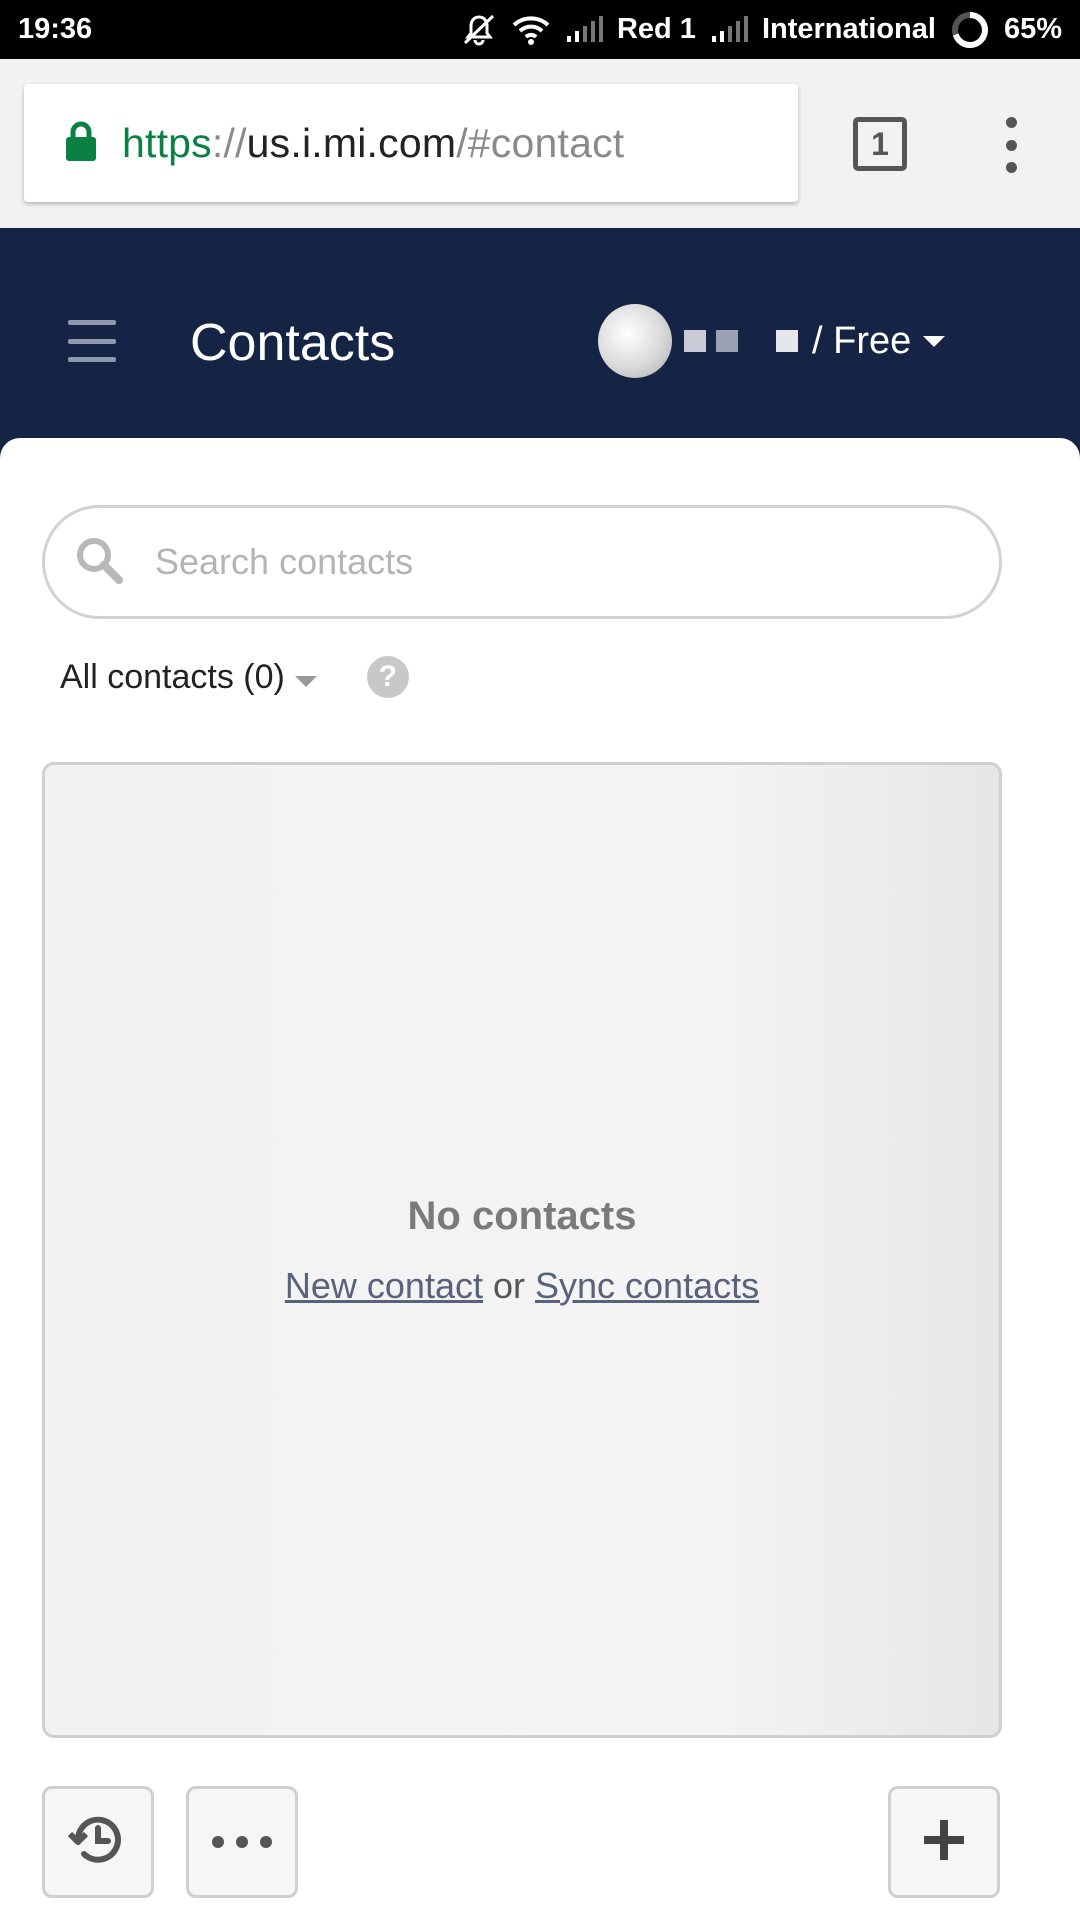 The height and width of the screenshot is (1920, 1080). I want to click on battery-percent: 65%, so click(1032, 29).